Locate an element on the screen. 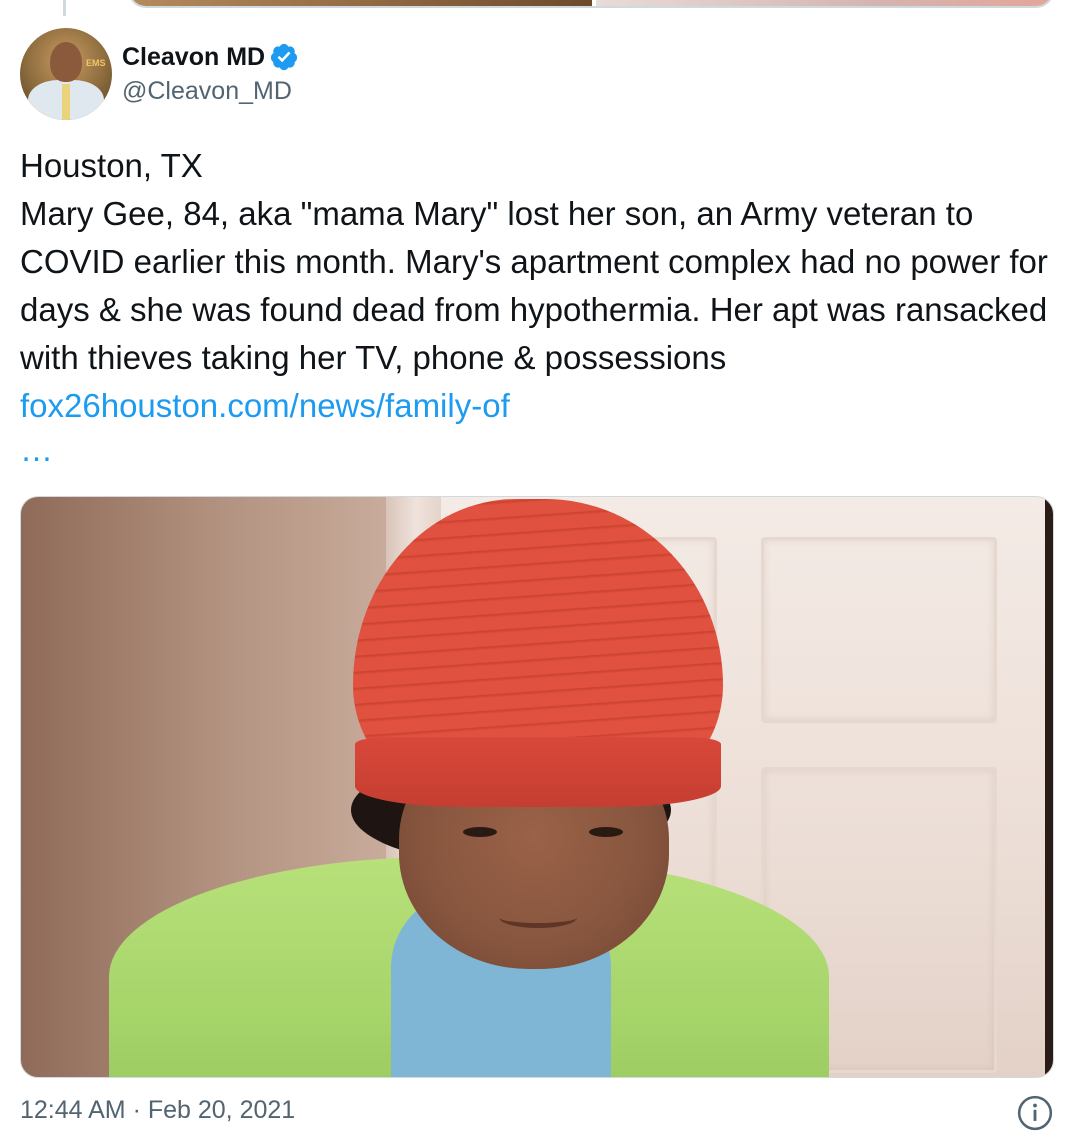  photo-mouth is located at coordinates (538, 917).